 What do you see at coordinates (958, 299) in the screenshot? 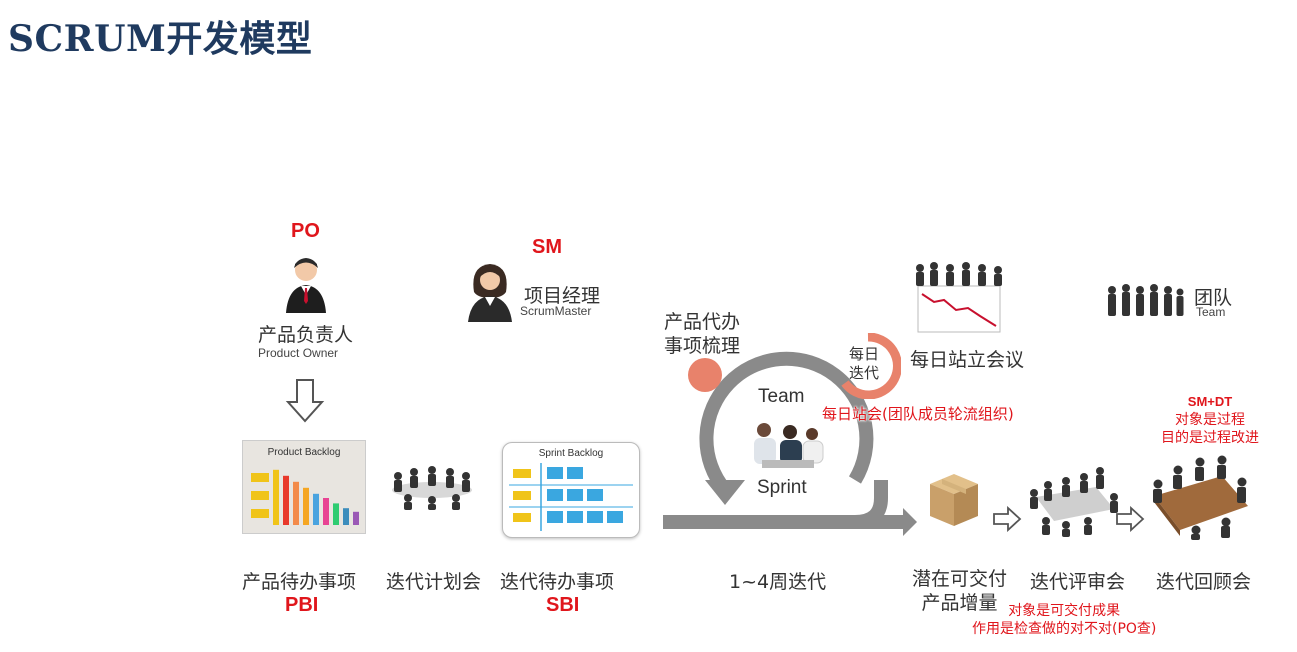
I see `daily-standup-chart-icon` at bounding box center [958, 299].